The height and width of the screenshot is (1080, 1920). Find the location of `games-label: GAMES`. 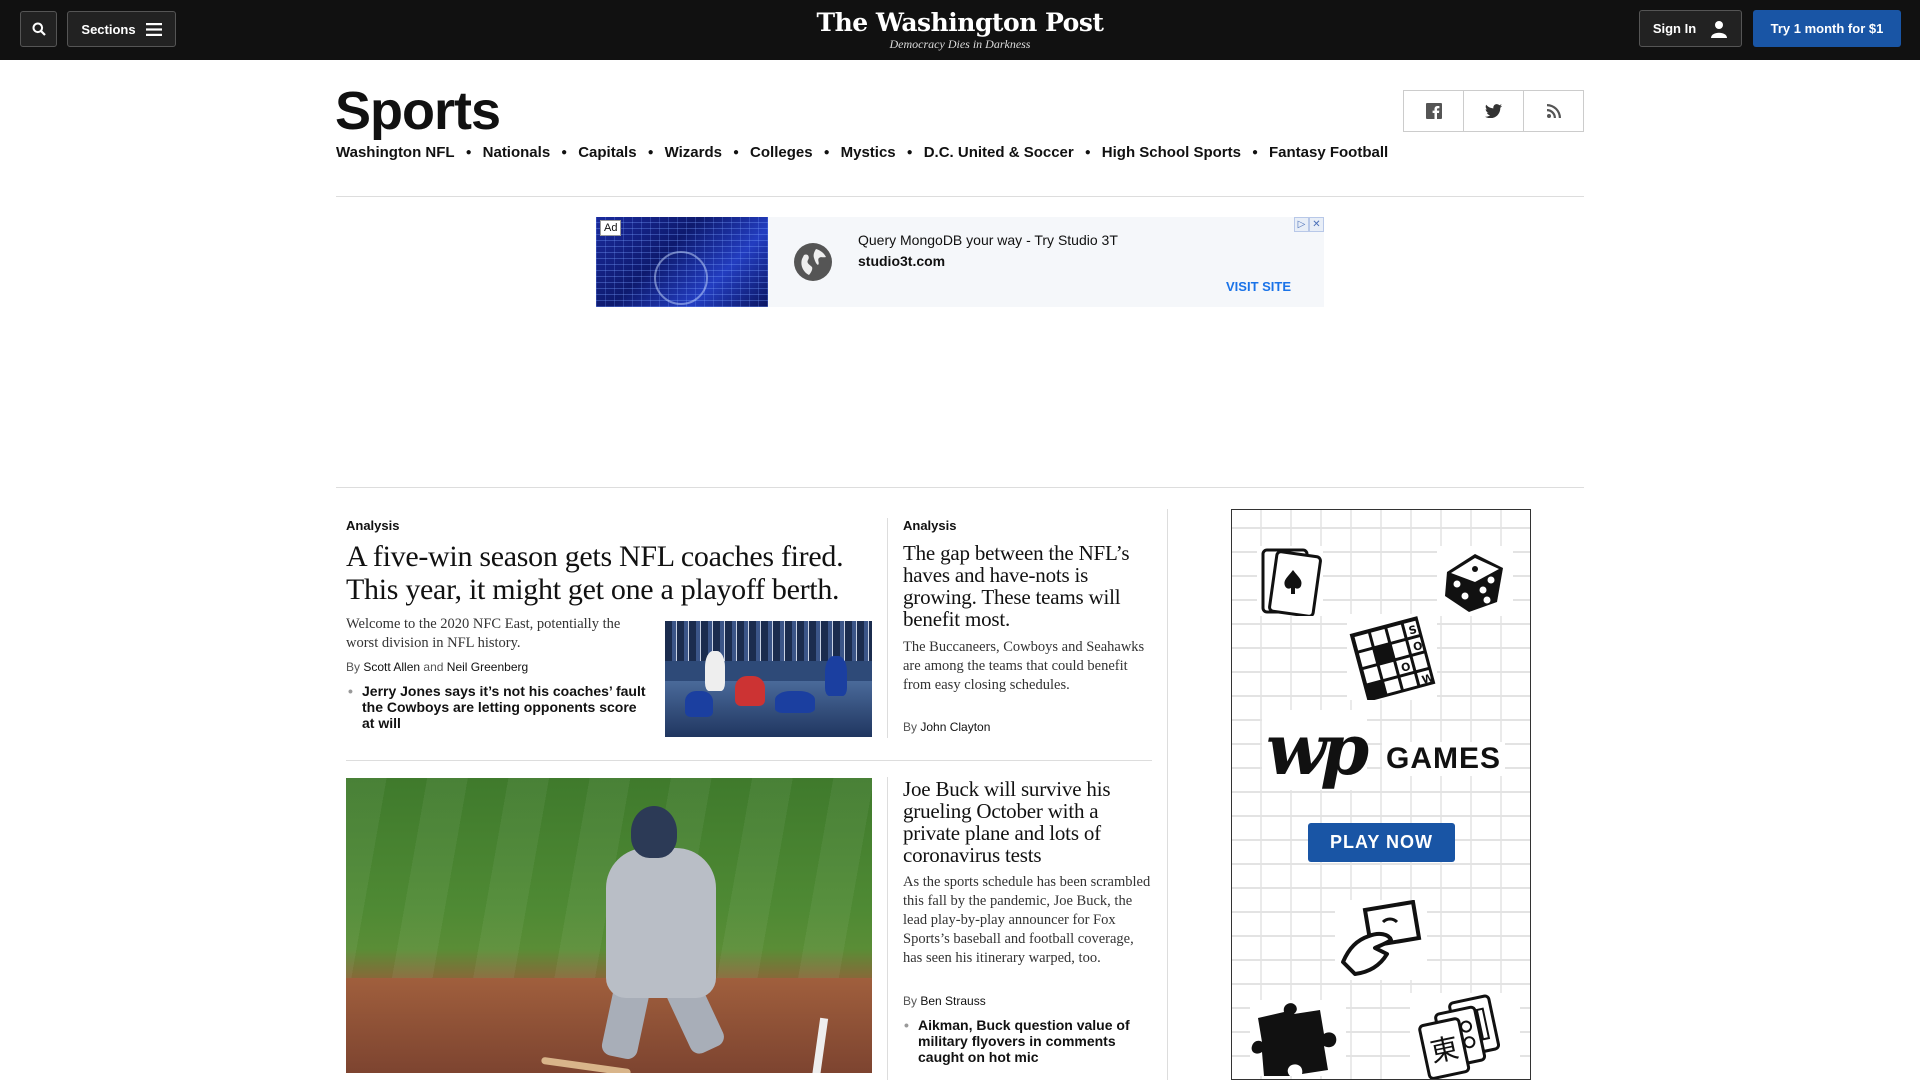

games-label: GAMES is located at coordinates (1444, 759).